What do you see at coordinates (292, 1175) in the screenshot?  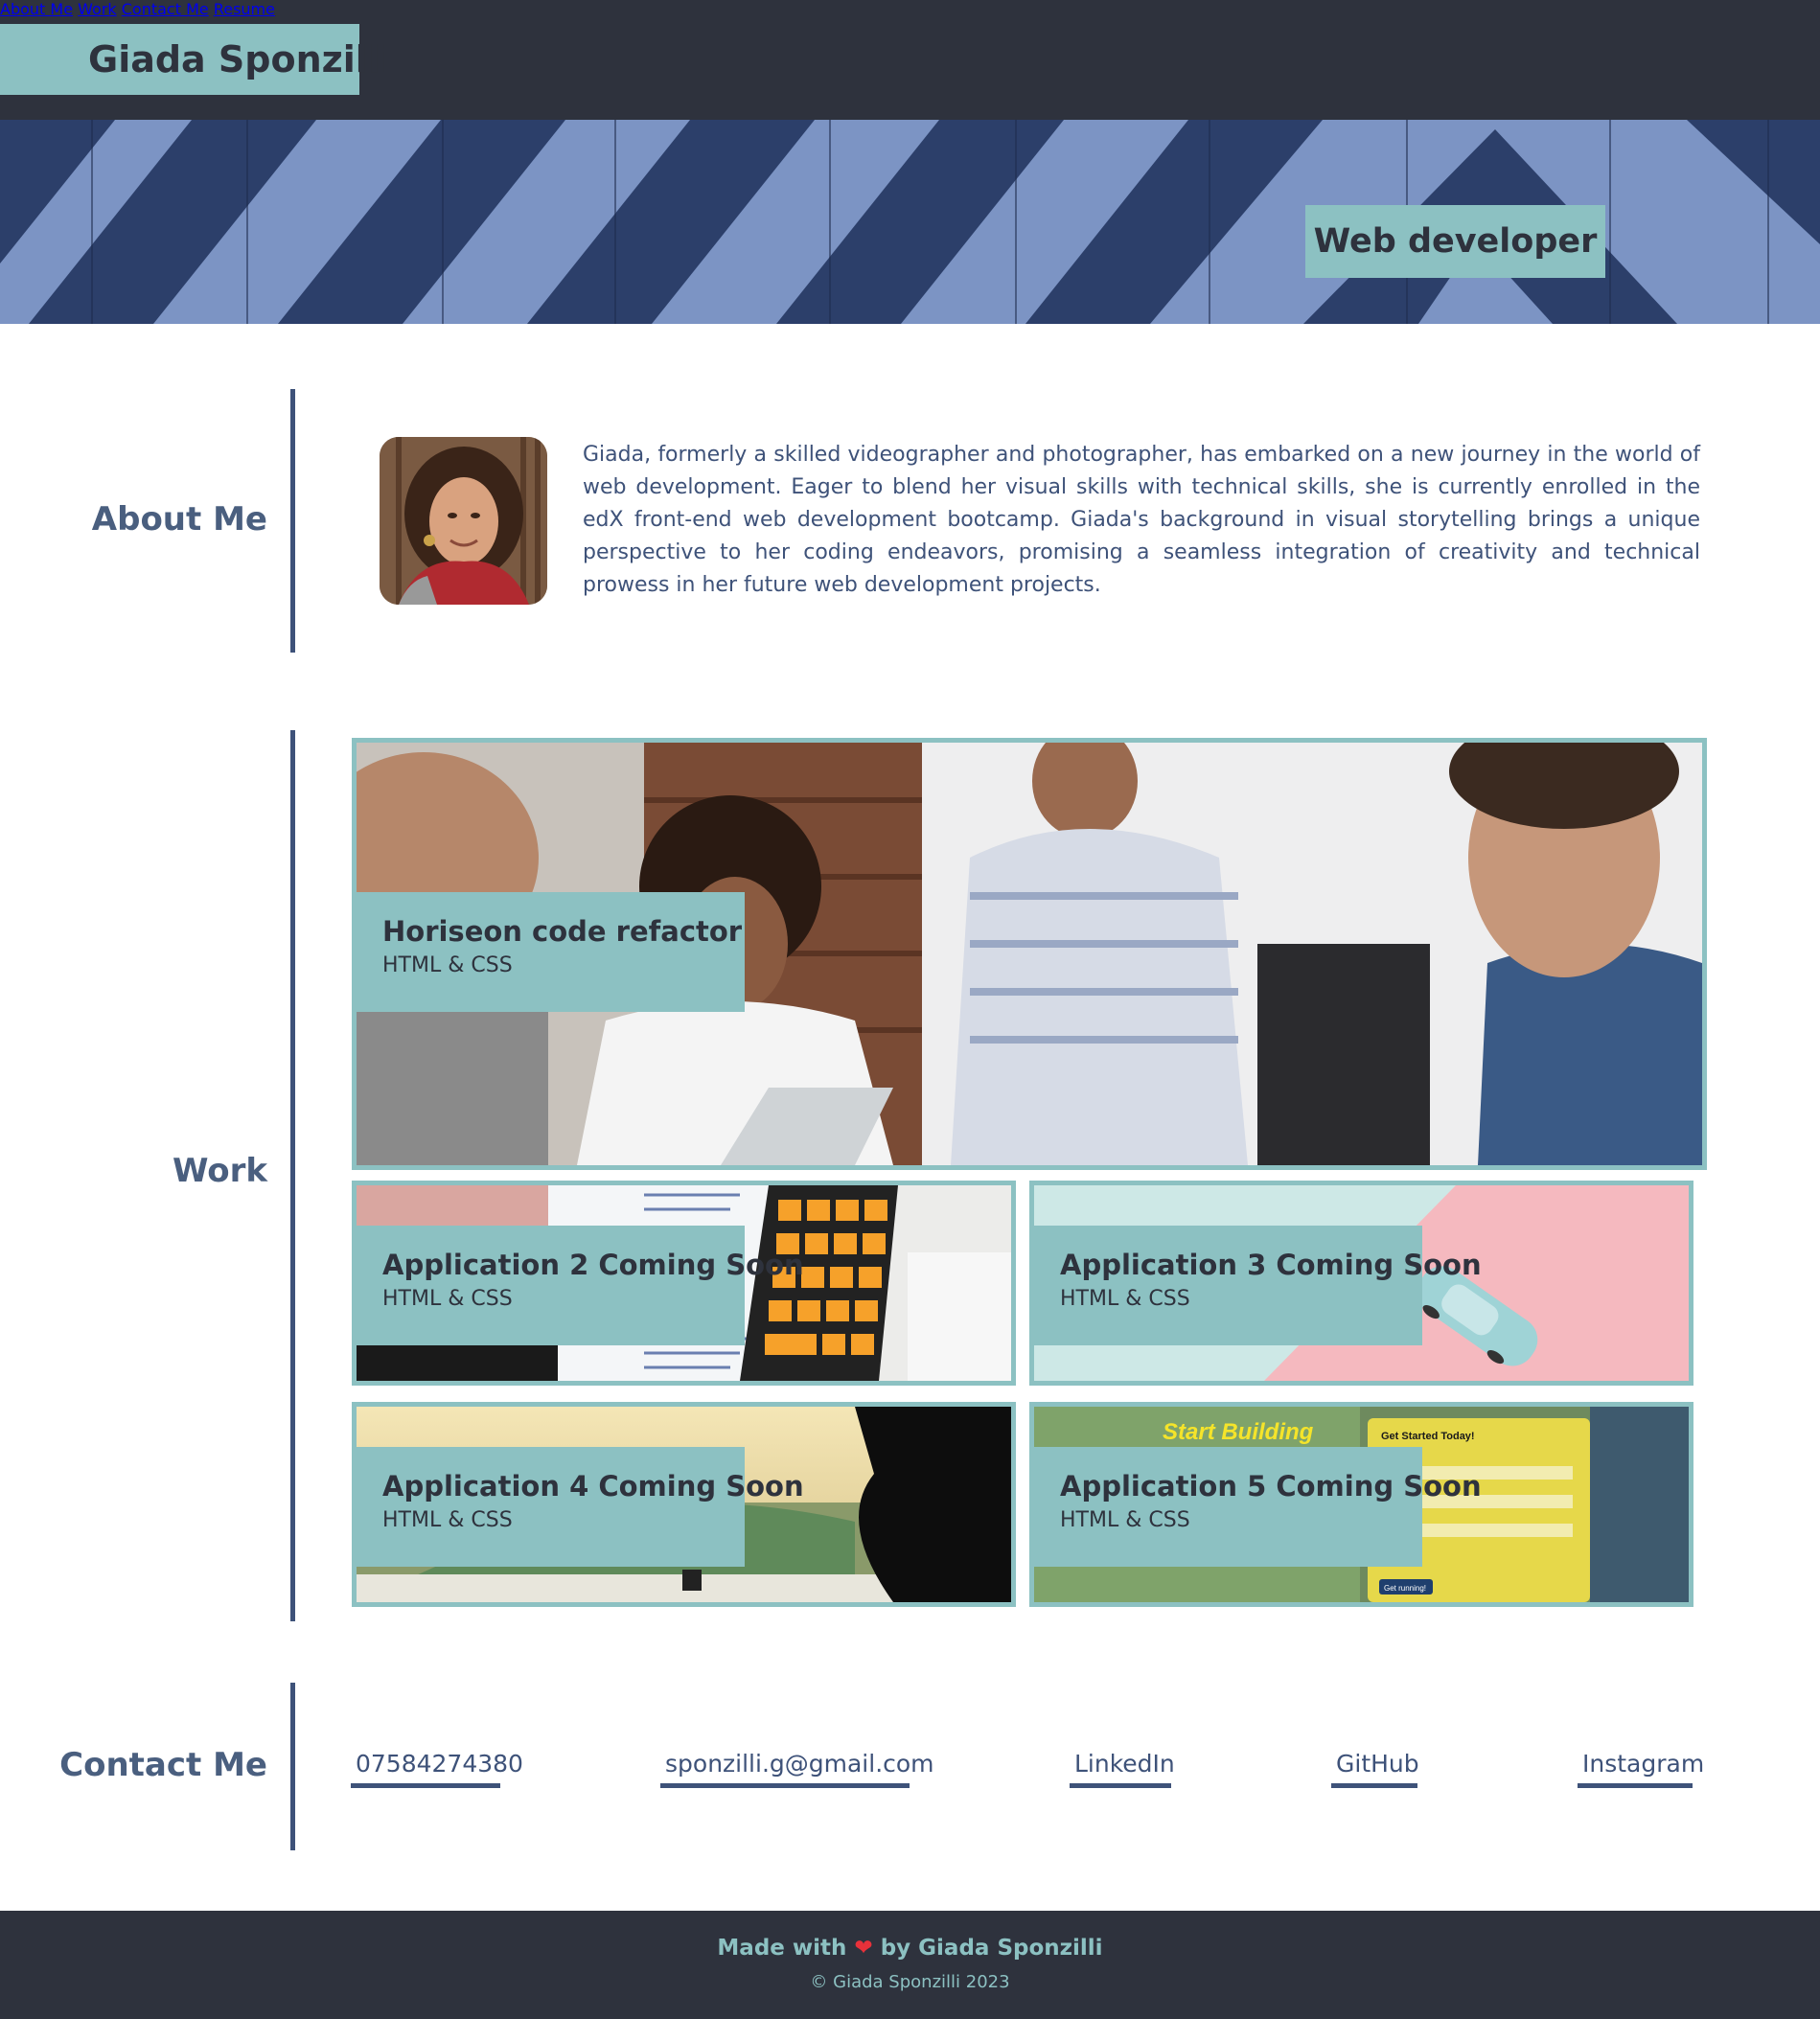 I see `work-divider` at bounding box center [292, 1175].